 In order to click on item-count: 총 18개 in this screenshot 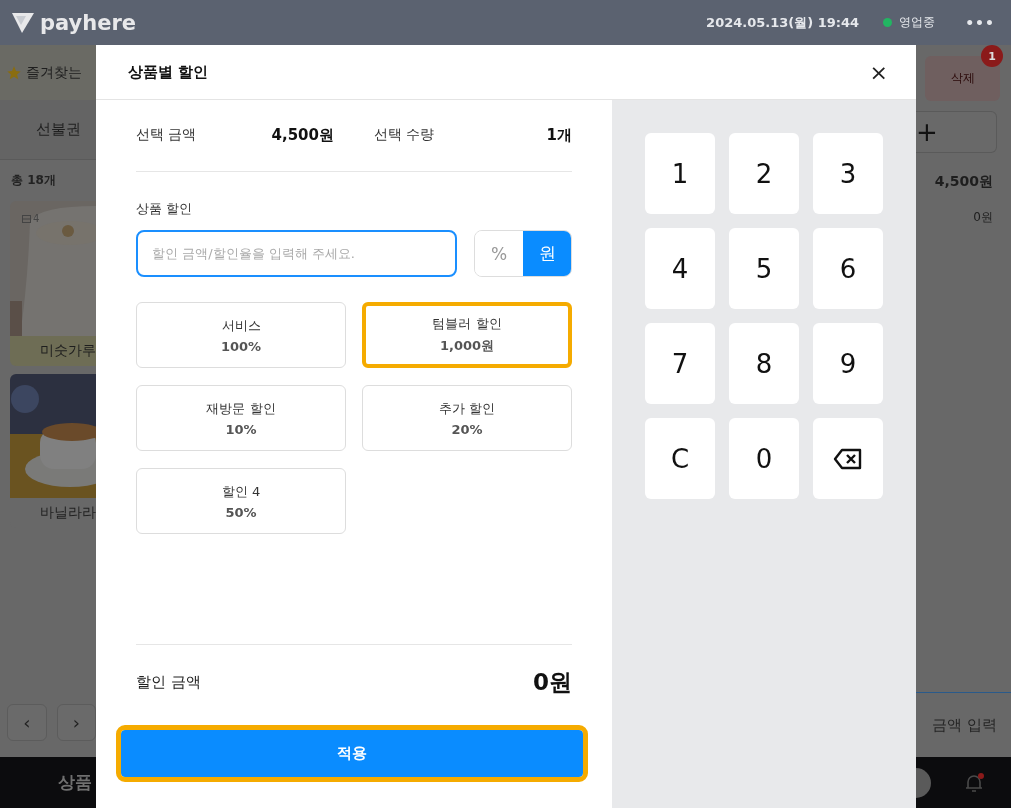, I will do `click(34, 180)`.